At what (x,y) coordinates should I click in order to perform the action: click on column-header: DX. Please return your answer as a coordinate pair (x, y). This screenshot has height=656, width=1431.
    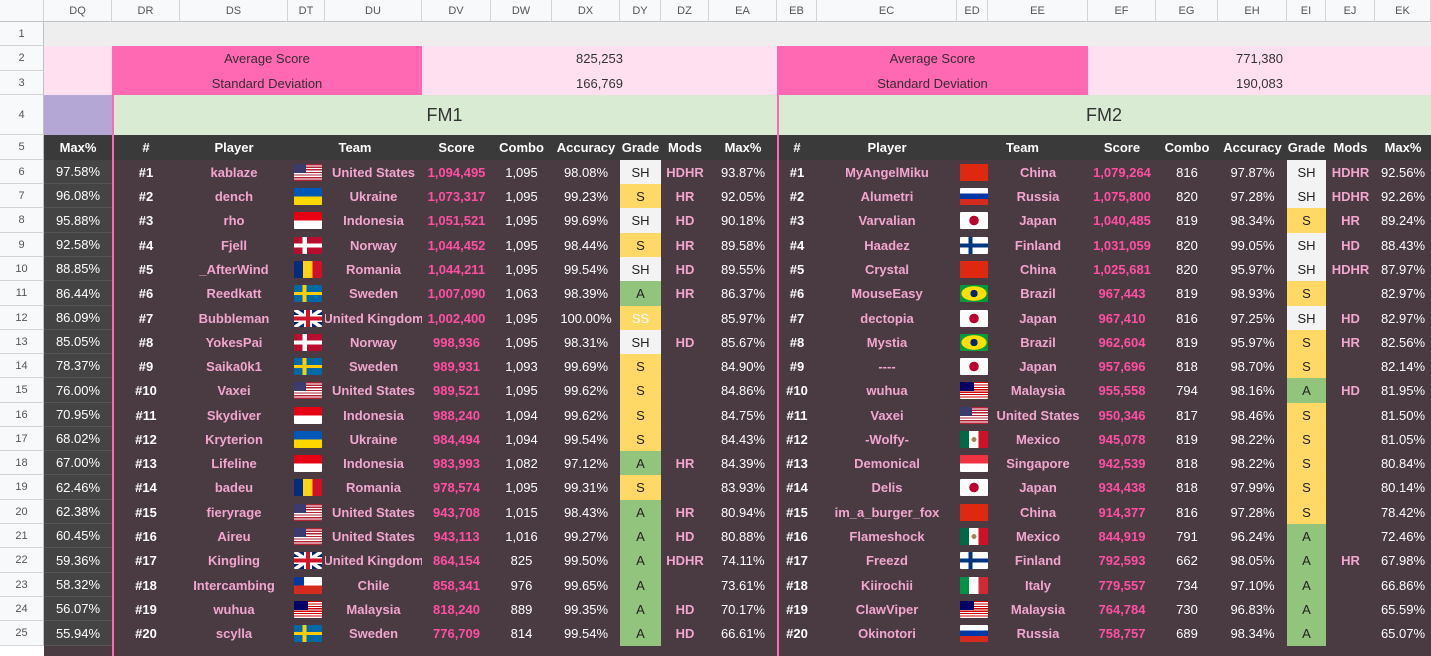
    Looking at the image, I should click on (586, 11).